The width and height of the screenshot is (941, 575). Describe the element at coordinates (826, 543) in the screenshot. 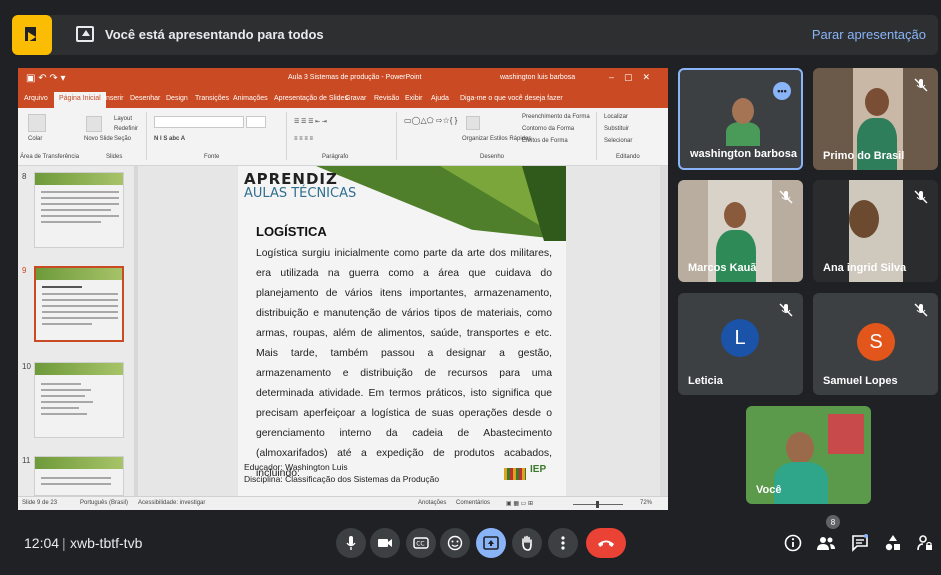

I see `people-button` at that location.